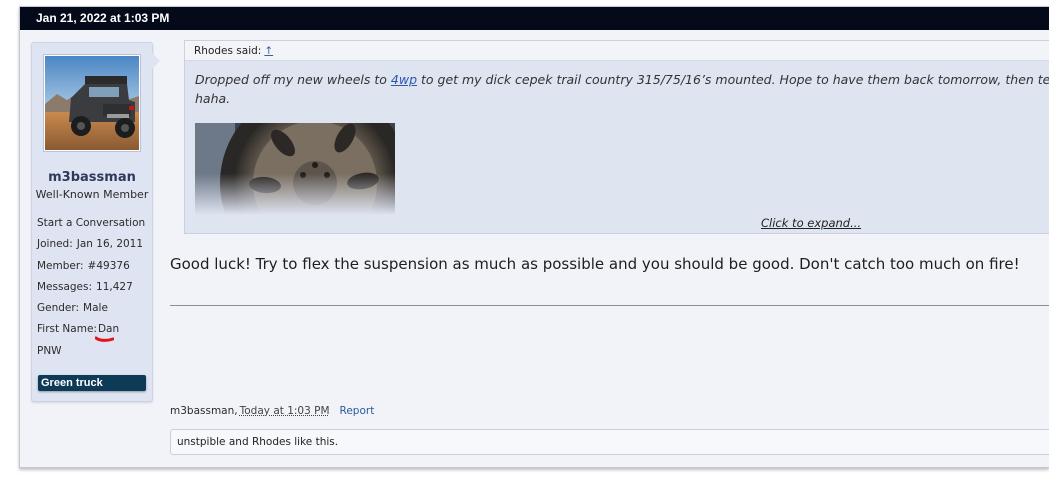 This screenshot has width=1049, height=477. What do you see at coordinates (60, 265) in the screenshot?
I see `field-label: Member:` at bounding box center [60, 265].